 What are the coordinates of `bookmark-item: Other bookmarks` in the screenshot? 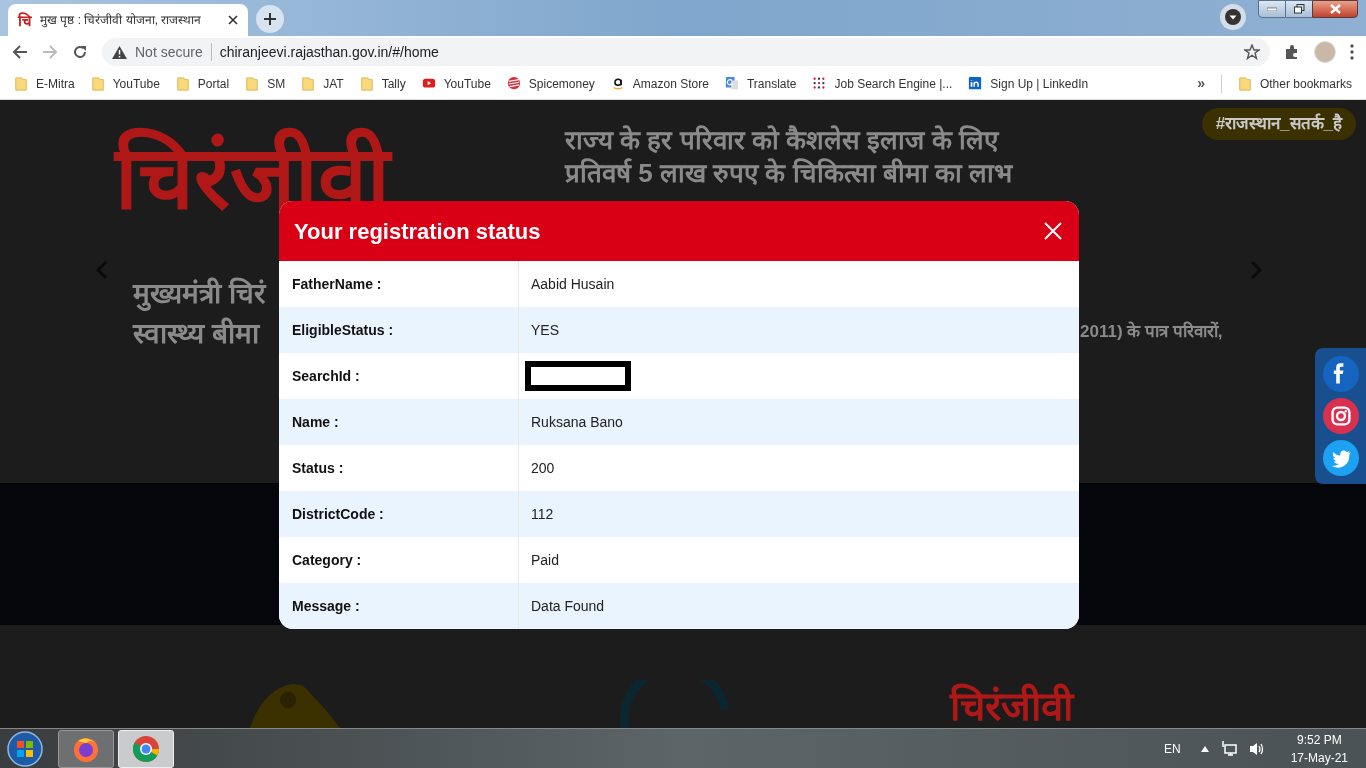 It's located at (1294, 83).